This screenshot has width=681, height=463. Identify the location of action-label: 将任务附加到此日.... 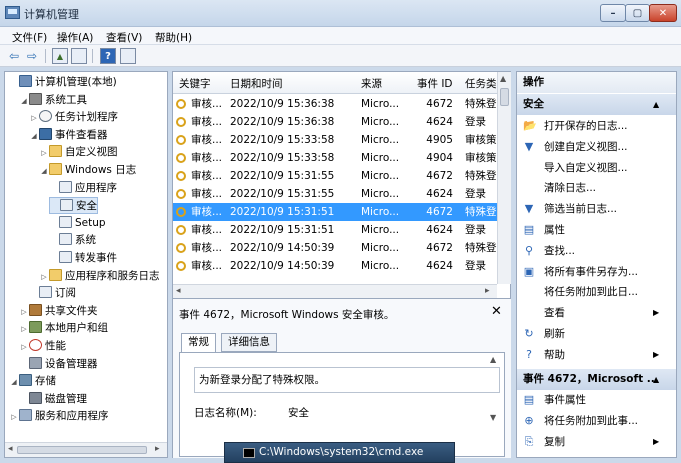
(591, 292).